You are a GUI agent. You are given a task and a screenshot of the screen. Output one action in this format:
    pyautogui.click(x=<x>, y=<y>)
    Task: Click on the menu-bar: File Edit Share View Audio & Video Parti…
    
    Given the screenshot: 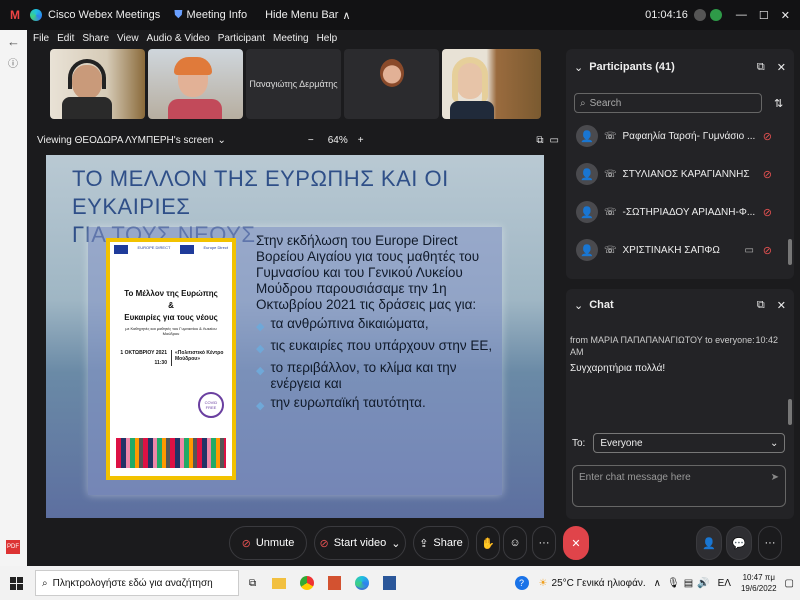 What is the action you would take?
    pyautogui.click(x=297, y=38)
    